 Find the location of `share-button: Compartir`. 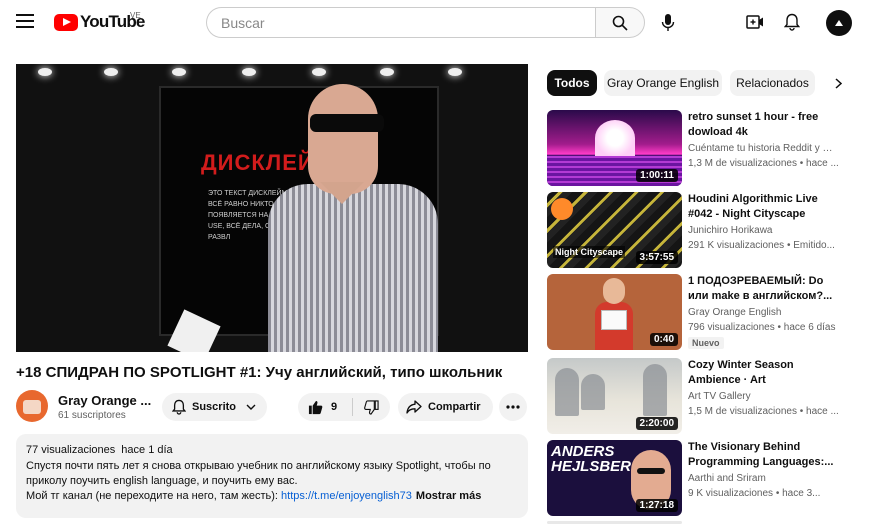

share-button: Compartir is located at coordinates (445, 407).